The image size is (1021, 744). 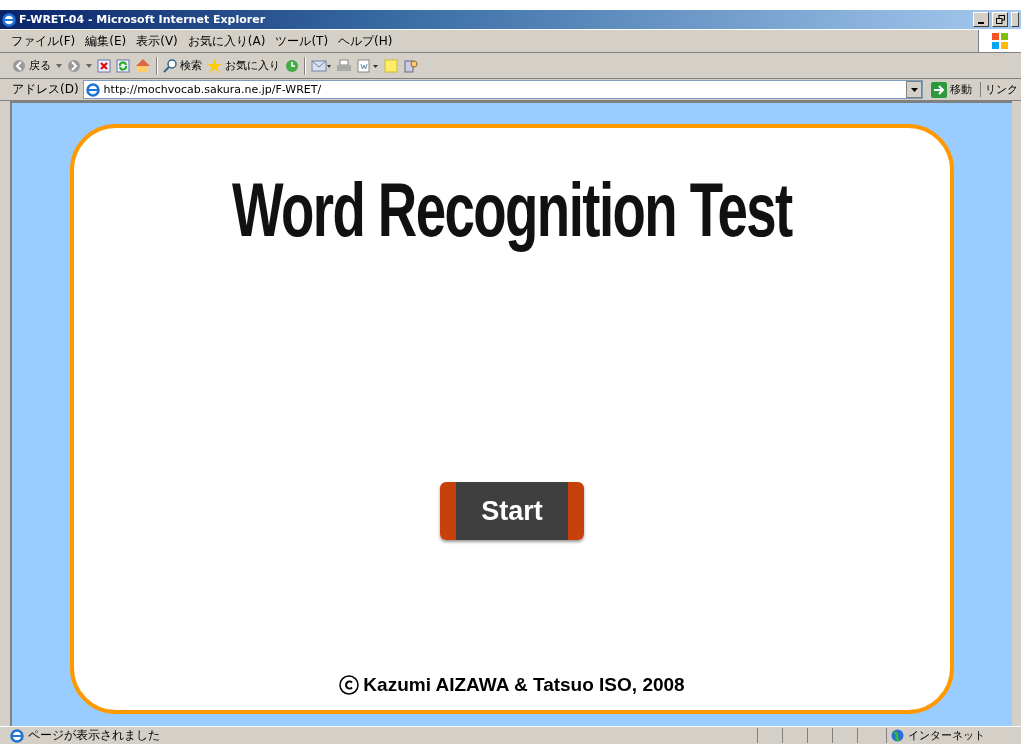 I want to click on browser-icon, so click(x=9, y=19).